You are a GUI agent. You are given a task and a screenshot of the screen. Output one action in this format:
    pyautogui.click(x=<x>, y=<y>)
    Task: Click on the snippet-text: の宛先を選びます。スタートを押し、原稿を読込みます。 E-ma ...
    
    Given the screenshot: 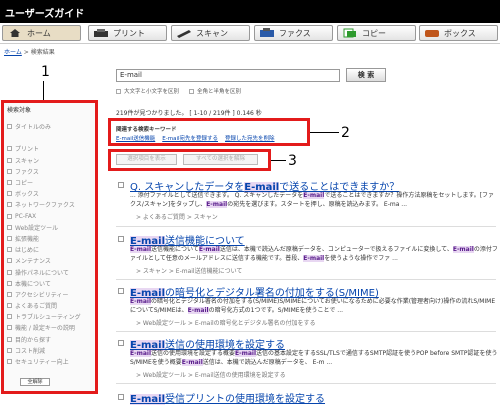 What is the action you would take?
    pyautogui.click(x=317, y=204)
    